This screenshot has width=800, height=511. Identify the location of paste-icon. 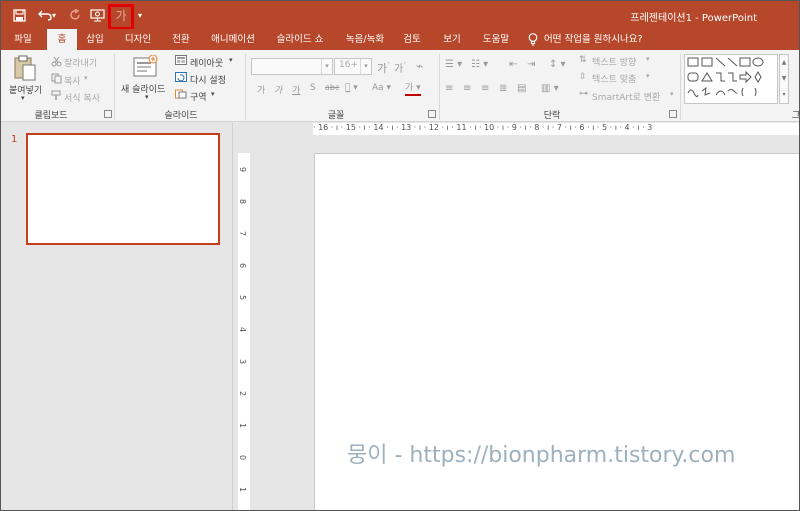
(25, 69).